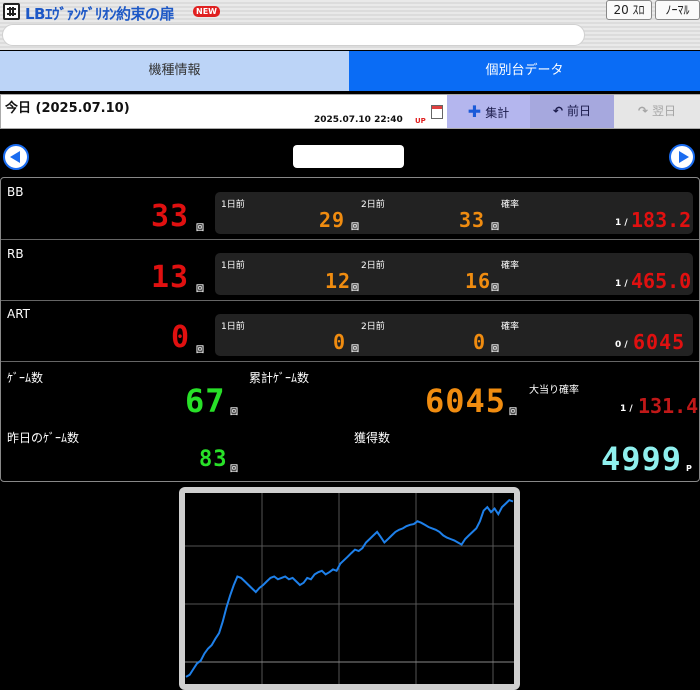  I want to click on calendar-icon, so click(437, 112).